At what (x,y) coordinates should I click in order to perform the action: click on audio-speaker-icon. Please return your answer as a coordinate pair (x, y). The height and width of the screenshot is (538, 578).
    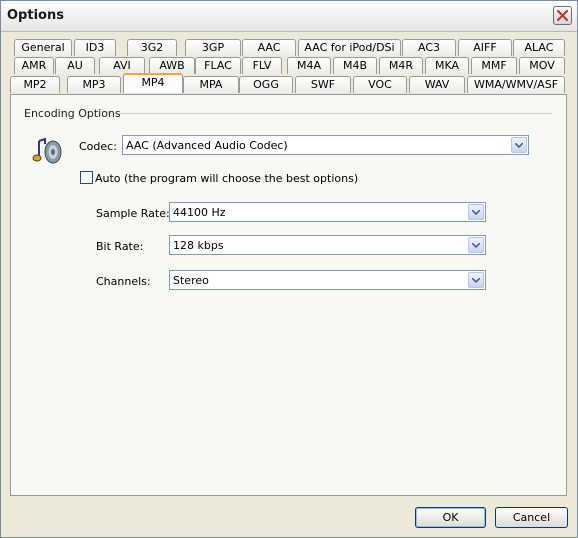
    Looking at the image, I should click on (47, 150).